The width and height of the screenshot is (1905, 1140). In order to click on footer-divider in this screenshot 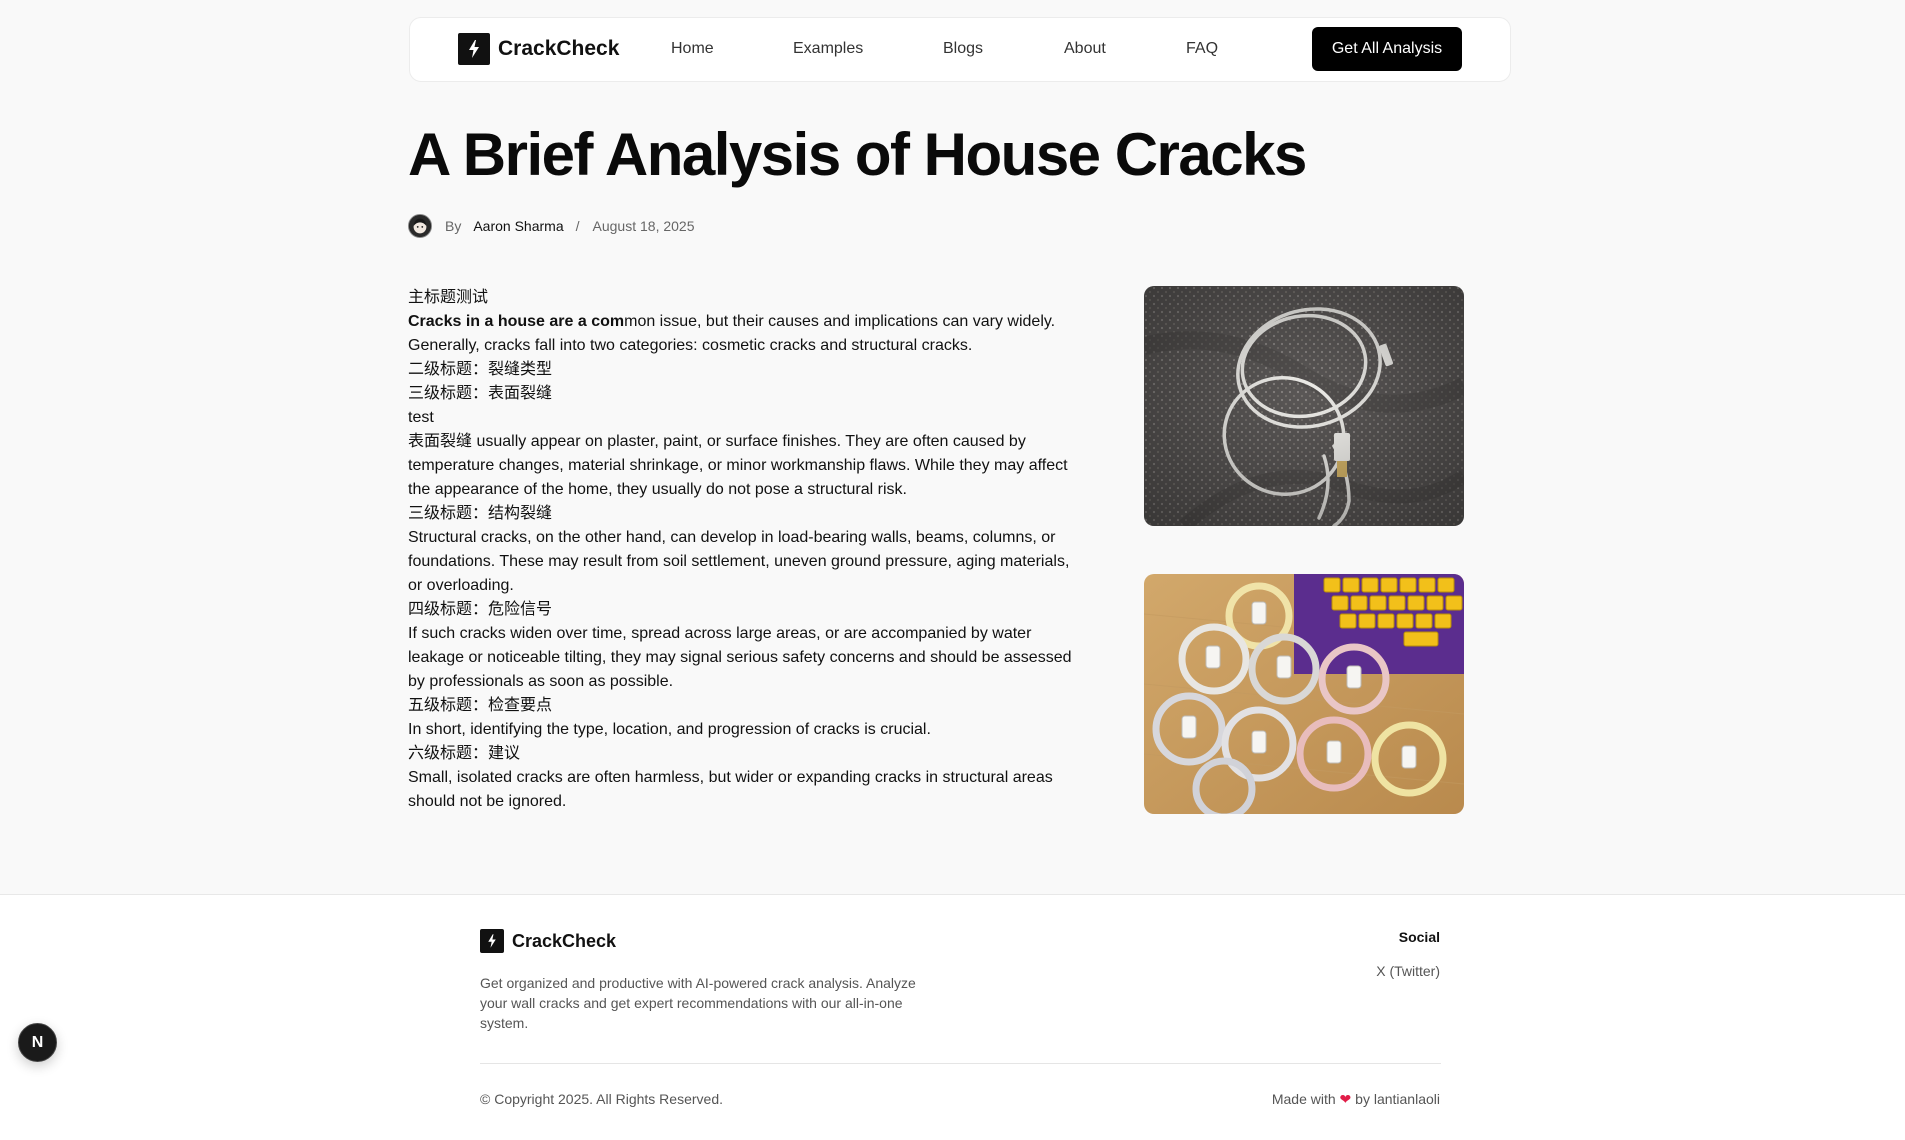, I will do `click(960, 1063)`.